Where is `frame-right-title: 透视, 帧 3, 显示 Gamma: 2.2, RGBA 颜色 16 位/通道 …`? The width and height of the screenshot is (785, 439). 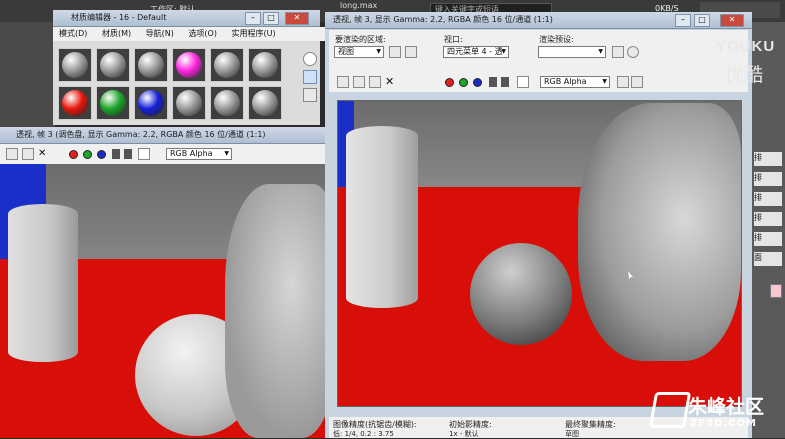 frame-right-title: 透视, 帧 3, 显示 Gamma: 2.2, RGBA 颜色 16 位/通道 … is located at coordinates (443, 19).